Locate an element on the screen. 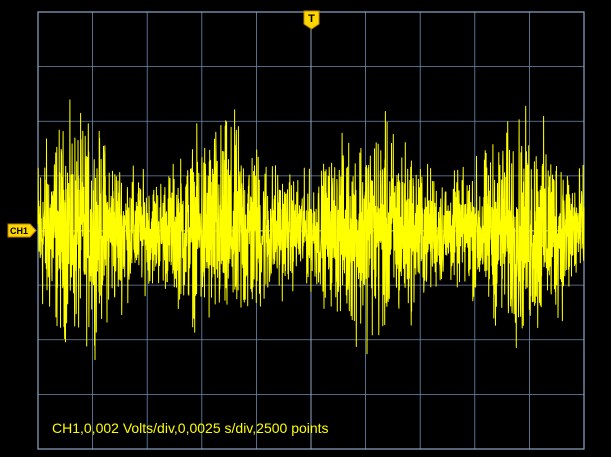 This screenshot has width=611, height=457. ch1-level-marker: CH1 is located at coordinates (22, 230).